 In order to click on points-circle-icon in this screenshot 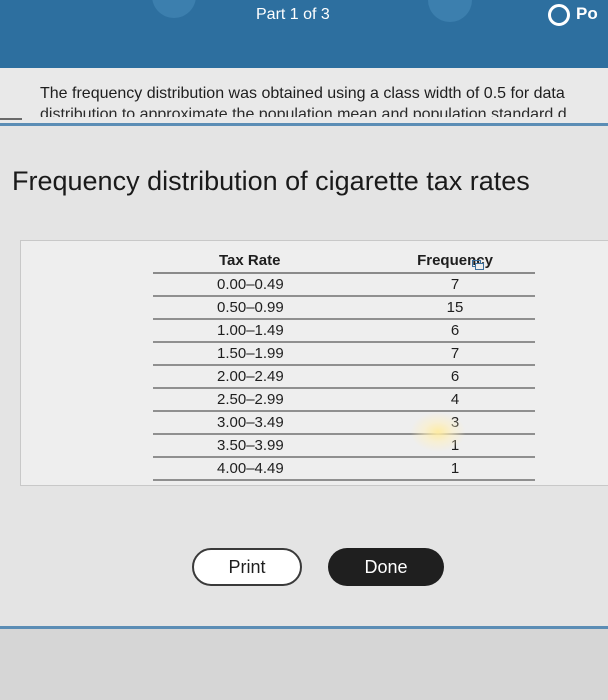, I will do `click(559, 15)`.